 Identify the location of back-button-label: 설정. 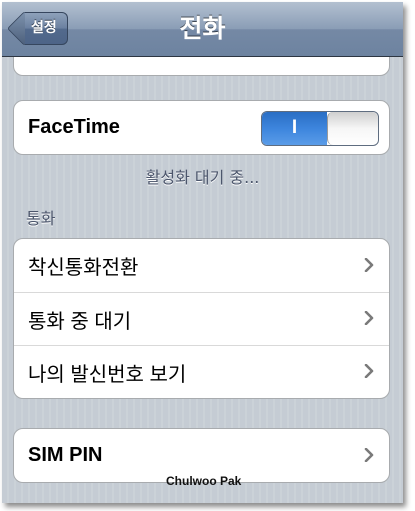
(46, 28).